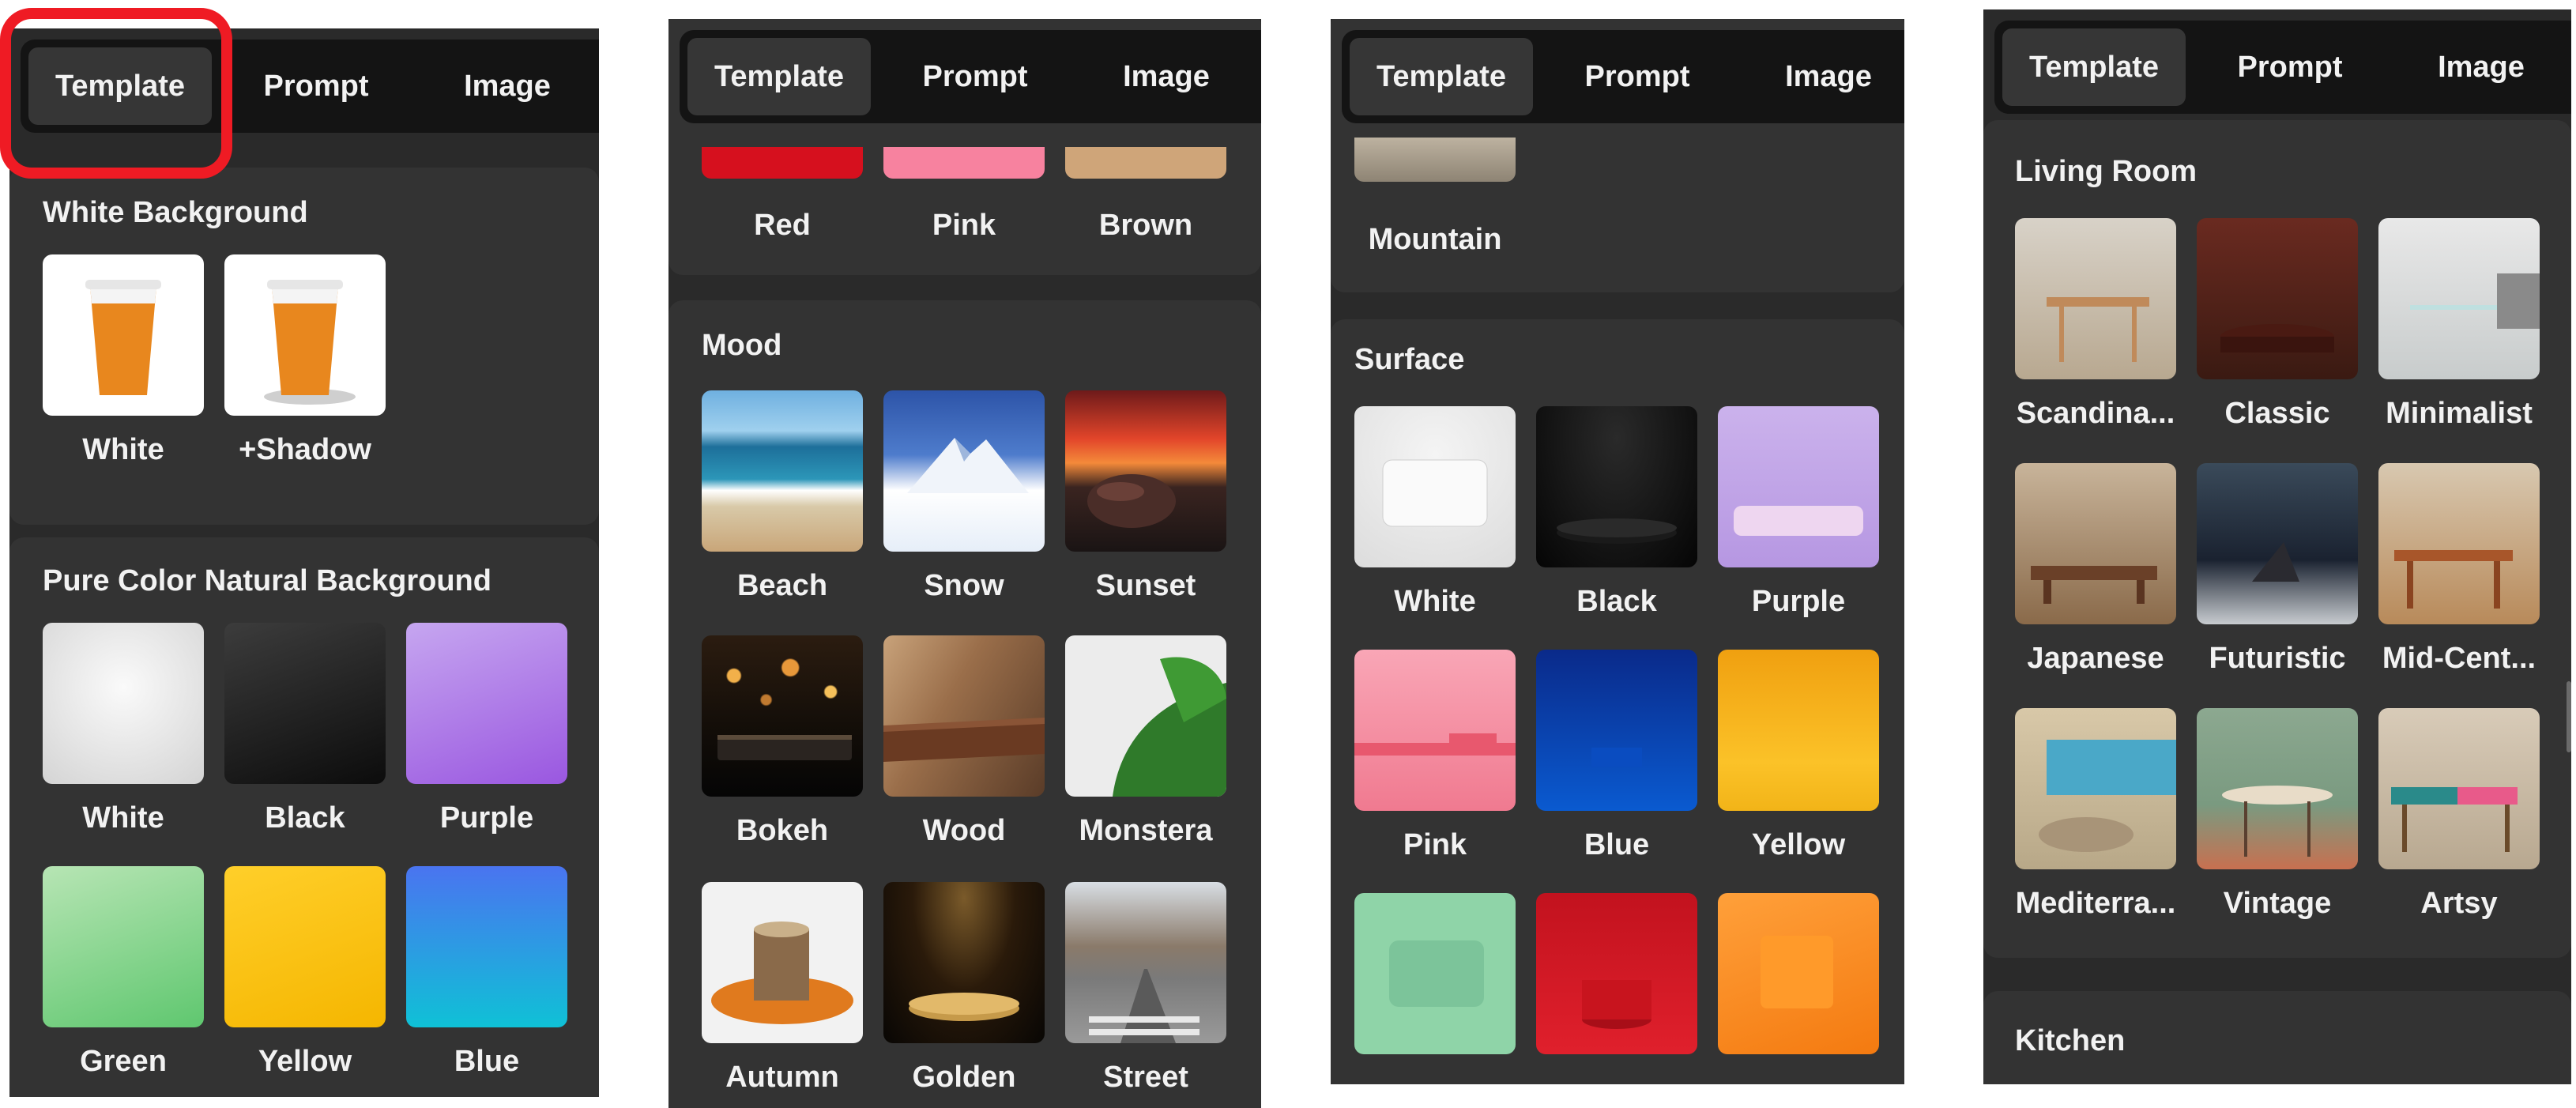 This screenshot has width=2576, height=1108. What do you see at coordinates (1145, 1077) in the screenshot?
I see `item-label: Street` at bounding box center [1145, 1077].